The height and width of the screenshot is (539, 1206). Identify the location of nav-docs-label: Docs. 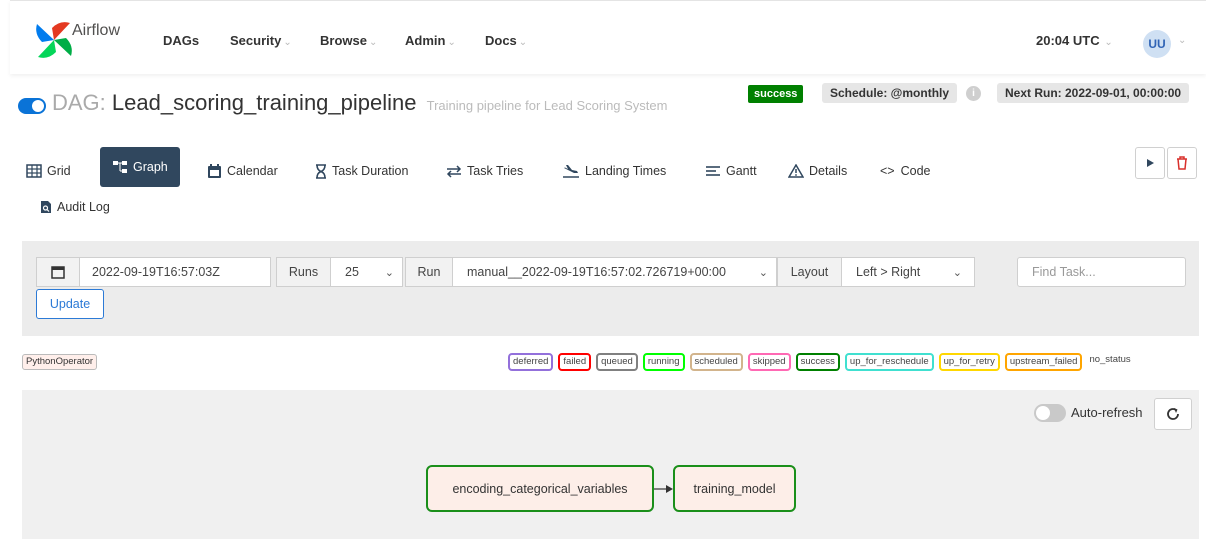
(501, 40).